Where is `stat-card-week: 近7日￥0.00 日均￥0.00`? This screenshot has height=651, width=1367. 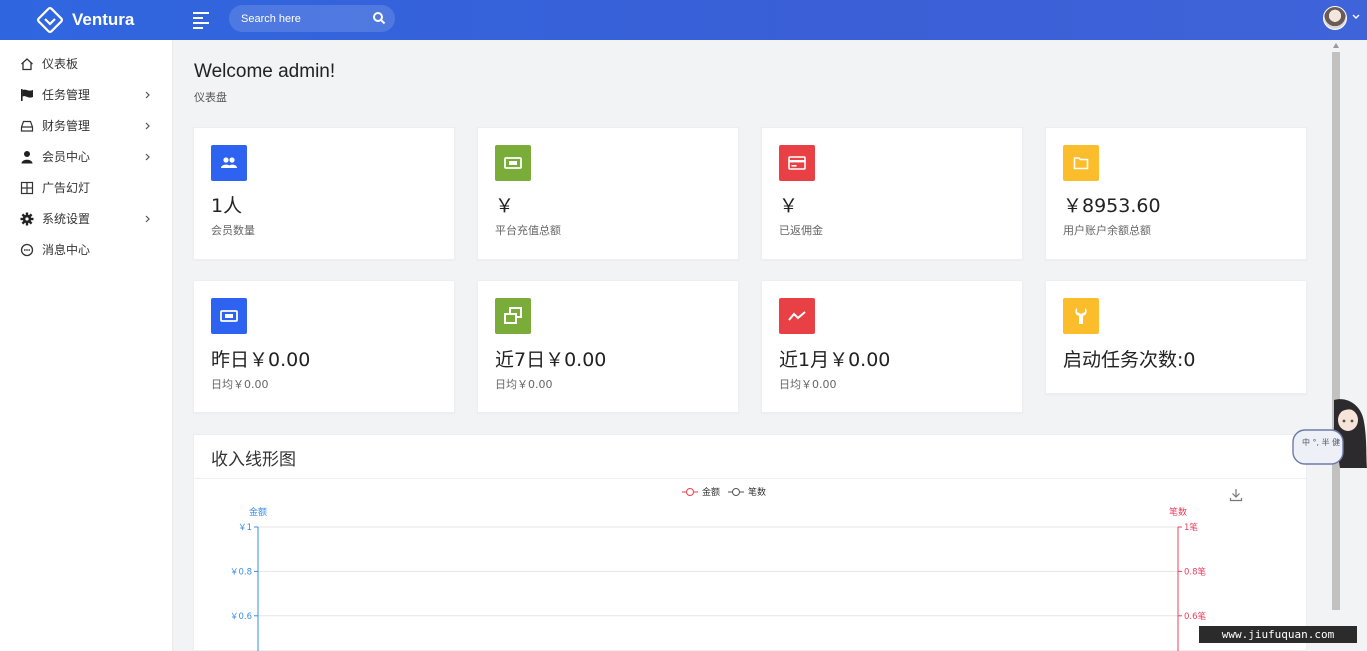 stat-card-week: 近7日￥0.00 日均￥0.00 is located at coordinates (608, 346).